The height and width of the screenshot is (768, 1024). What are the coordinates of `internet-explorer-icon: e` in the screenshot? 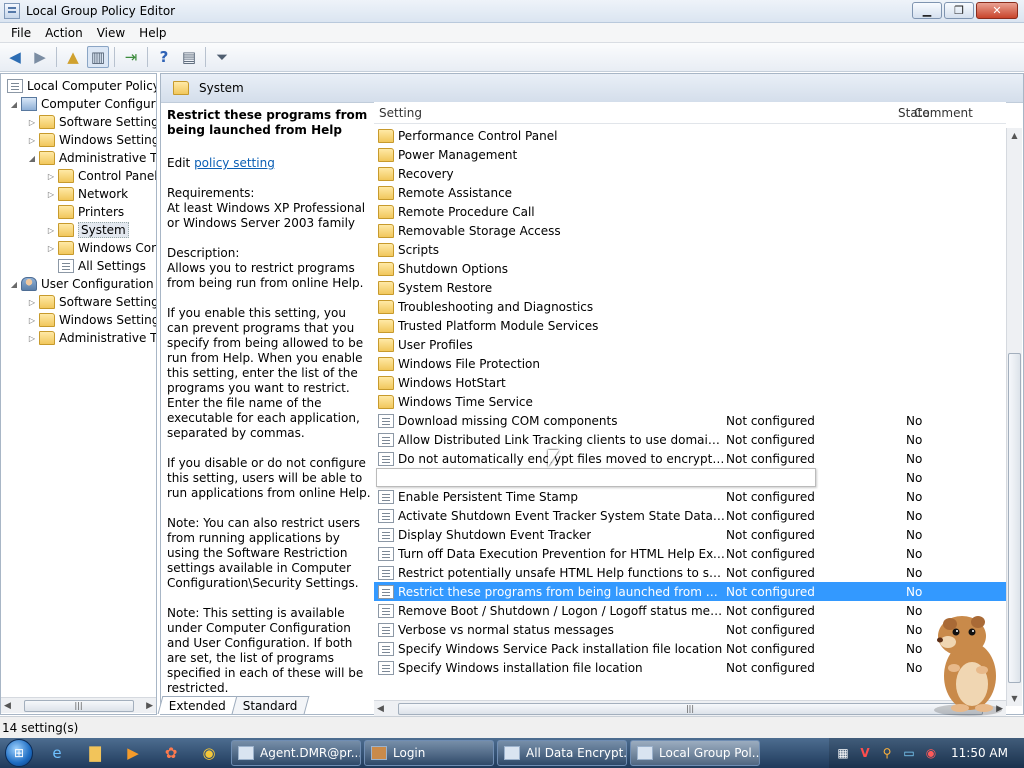 It's located at (57, 753).